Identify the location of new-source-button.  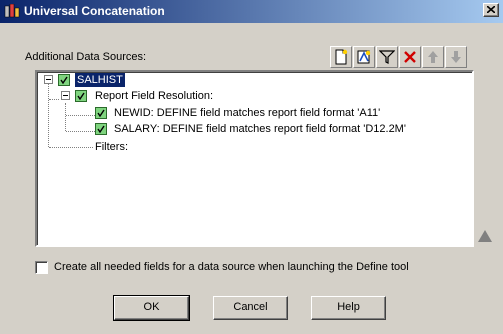
(341, 57).